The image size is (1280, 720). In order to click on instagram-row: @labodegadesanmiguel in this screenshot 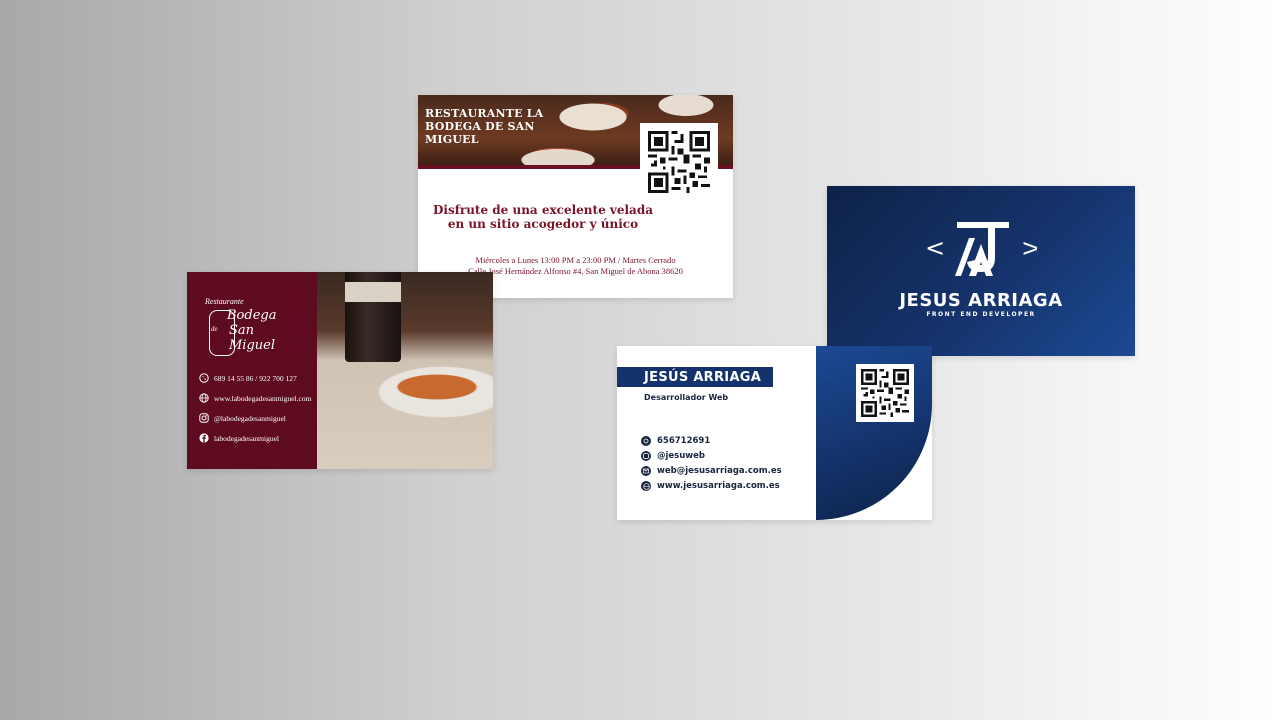, I will do `click(242, 418)`.